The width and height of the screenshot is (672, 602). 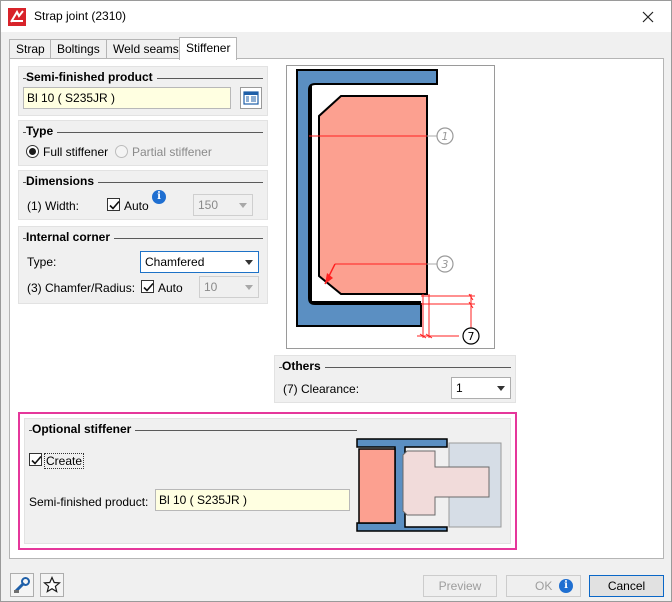 What do you see at coordinates (146, 49) in the screenshot?
I see `tab-weld-seams: Weld seams` at bounding box center [146, 49].